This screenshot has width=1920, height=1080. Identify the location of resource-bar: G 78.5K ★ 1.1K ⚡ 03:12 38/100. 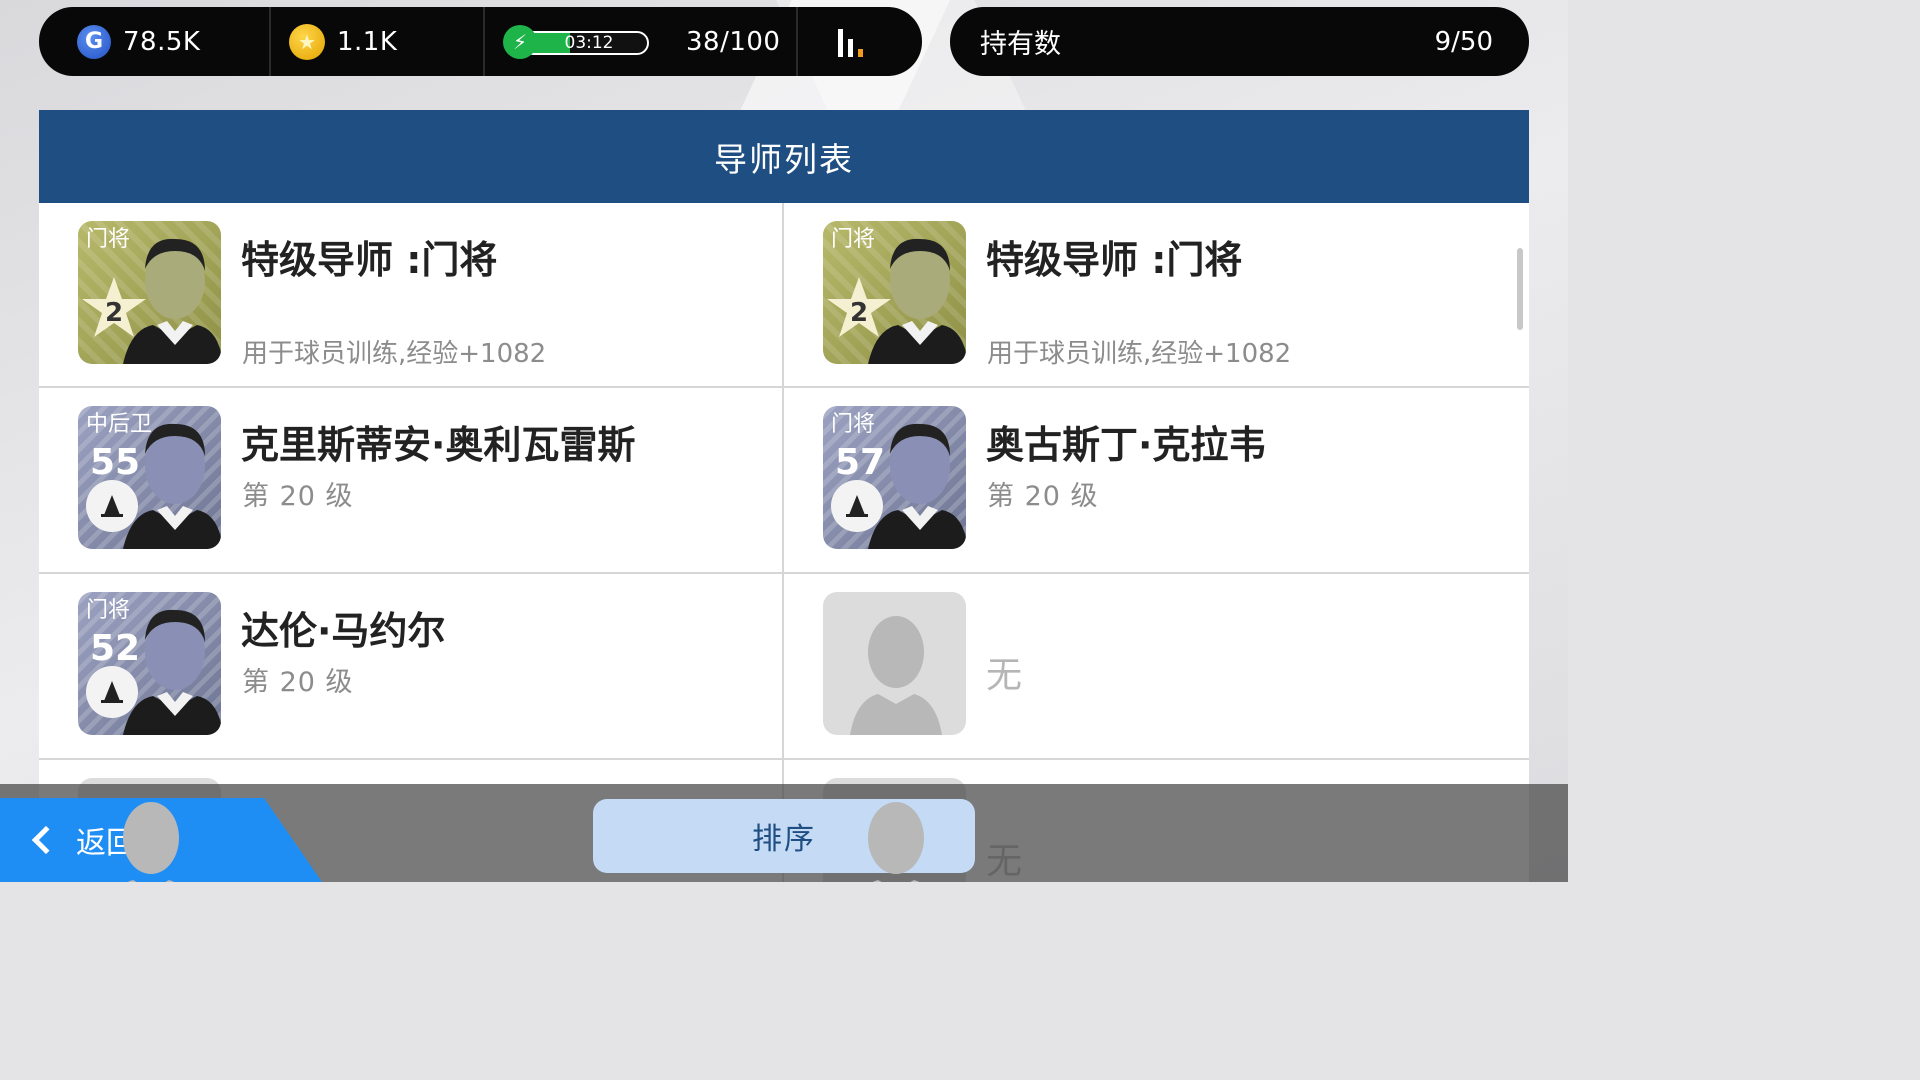
(480, 41).